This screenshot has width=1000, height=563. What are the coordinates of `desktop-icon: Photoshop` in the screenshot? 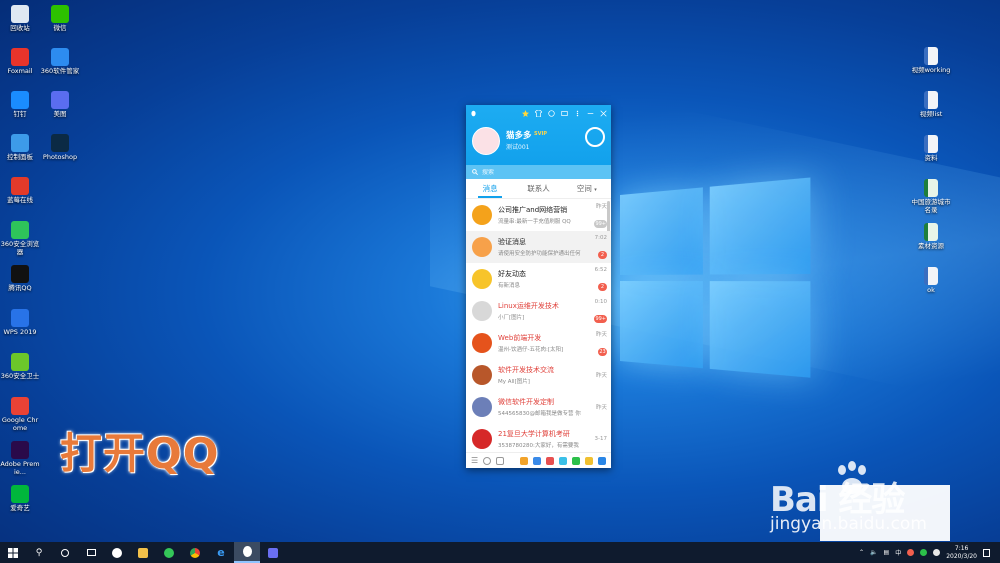 It's located at (60, 148).